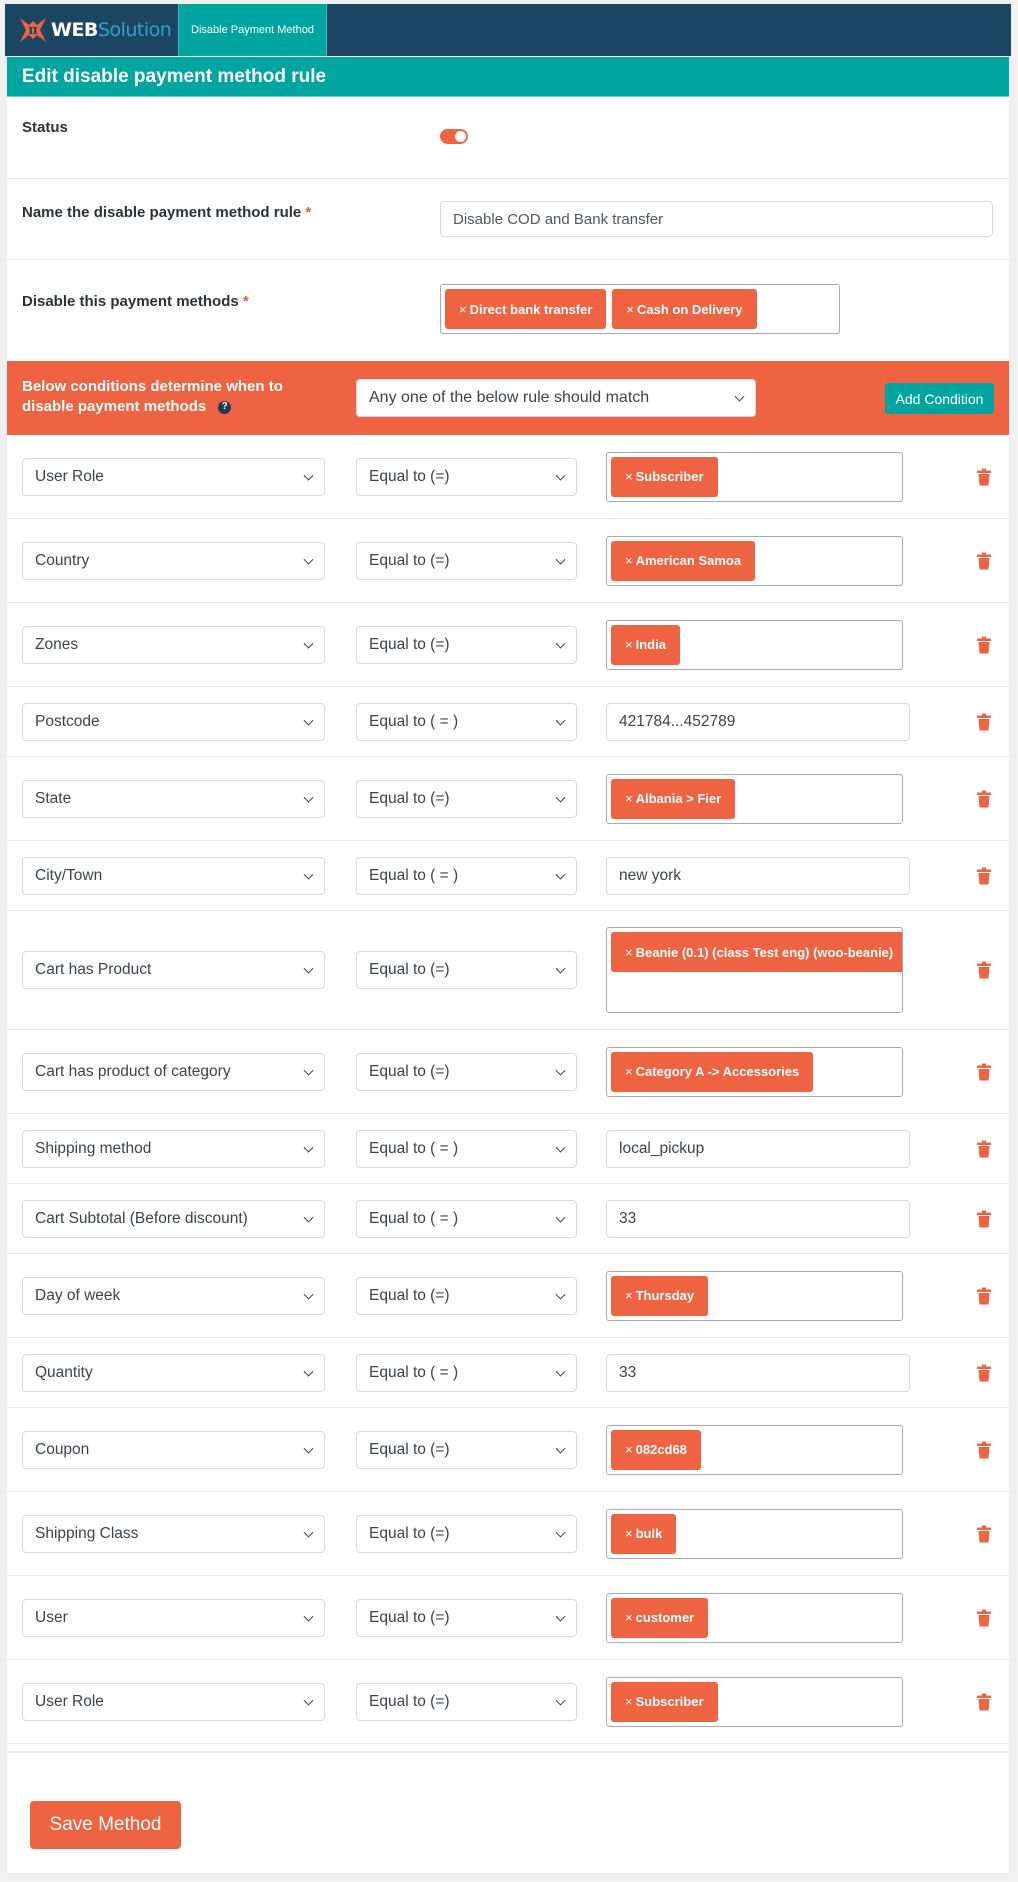 This screenshot has height=1882, width=1018. What do you see at coordinates (173, 1071) in the screenshot?
I see `condition-field-select: Cart has product of category` at bounding box center [173, 1071].